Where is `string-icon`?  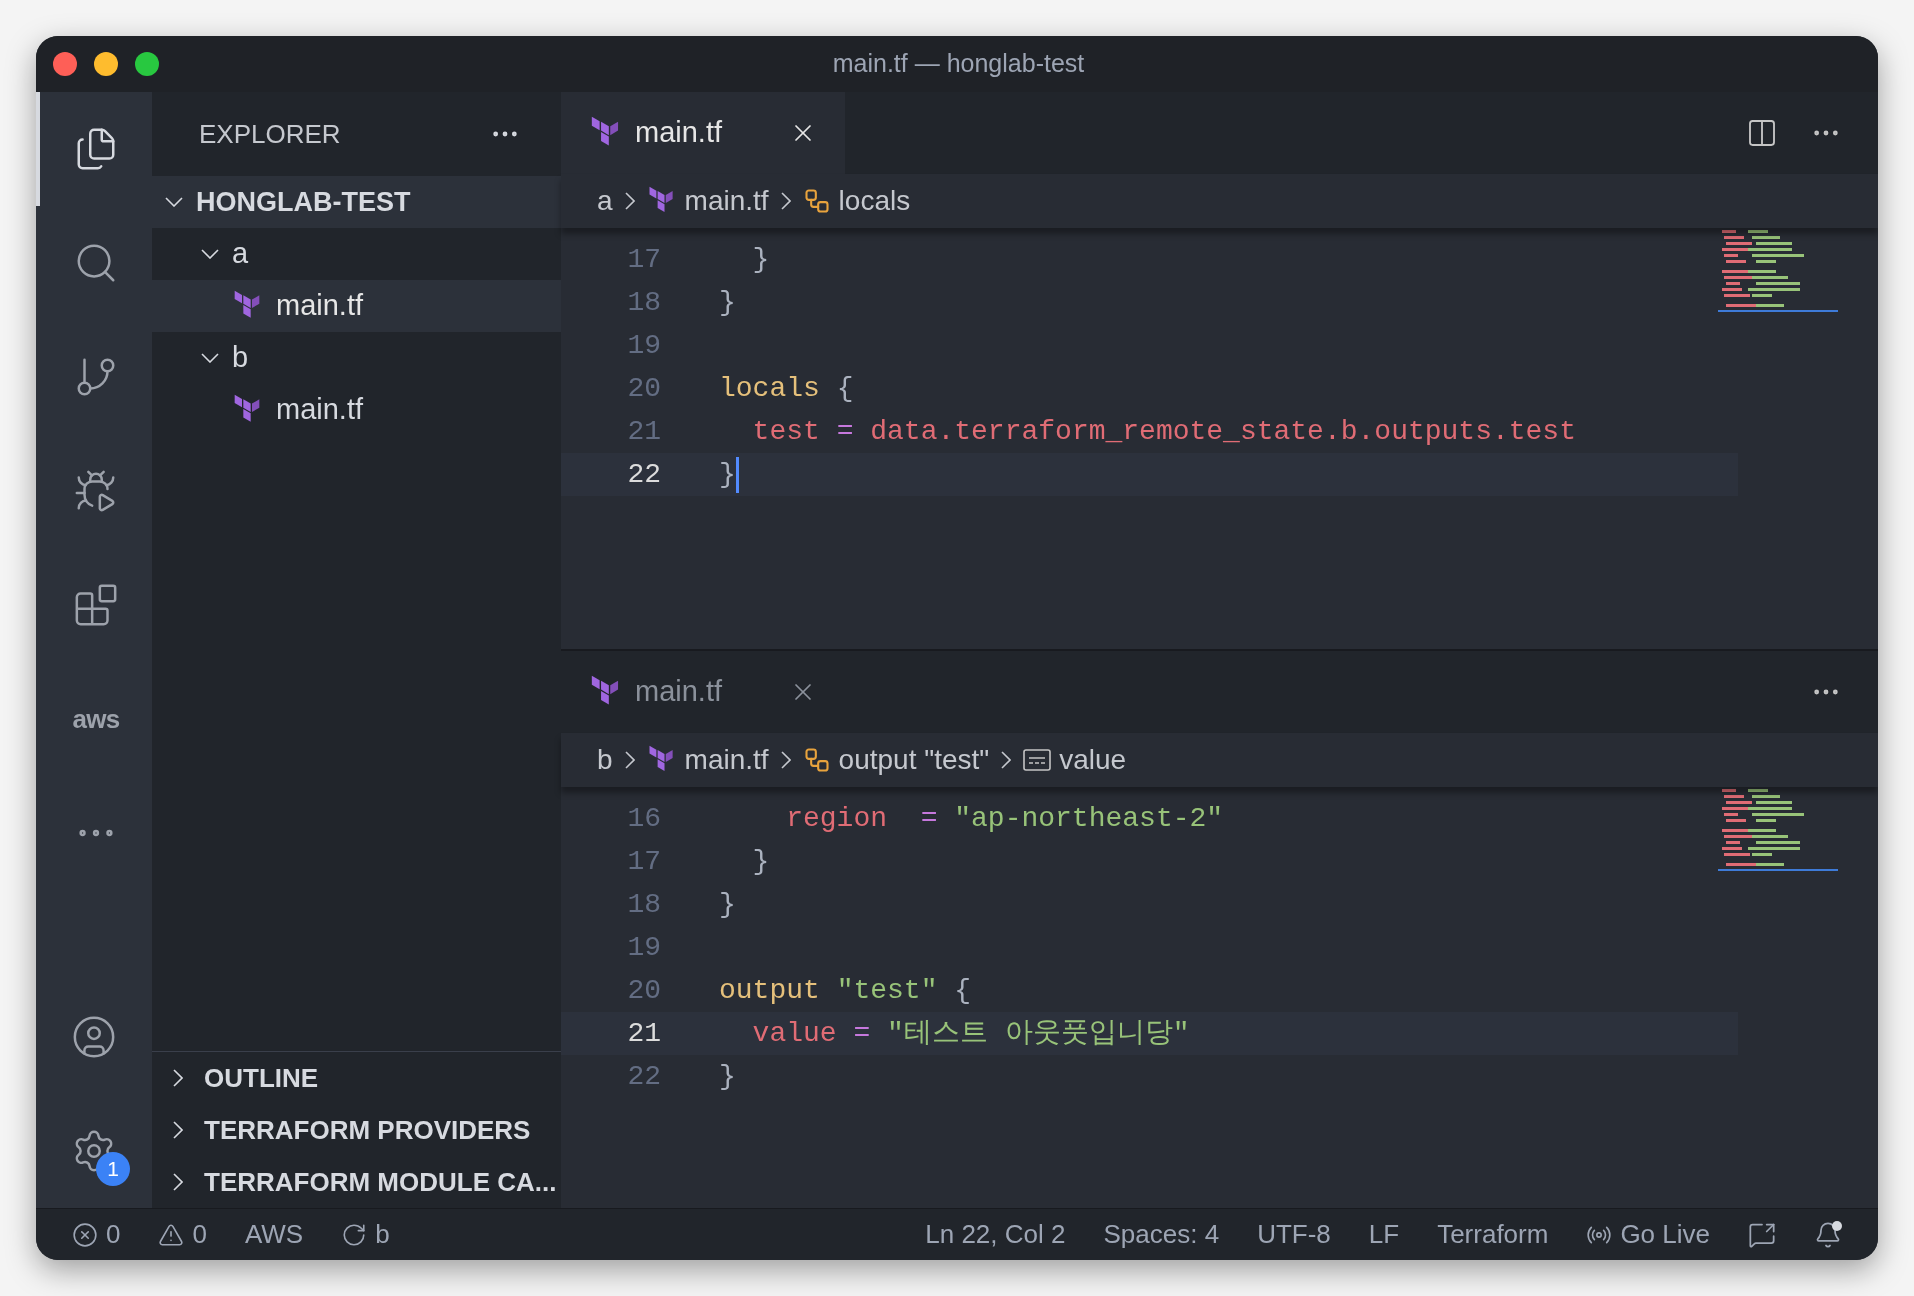
string-icon is located at coordinates (1037, 760).